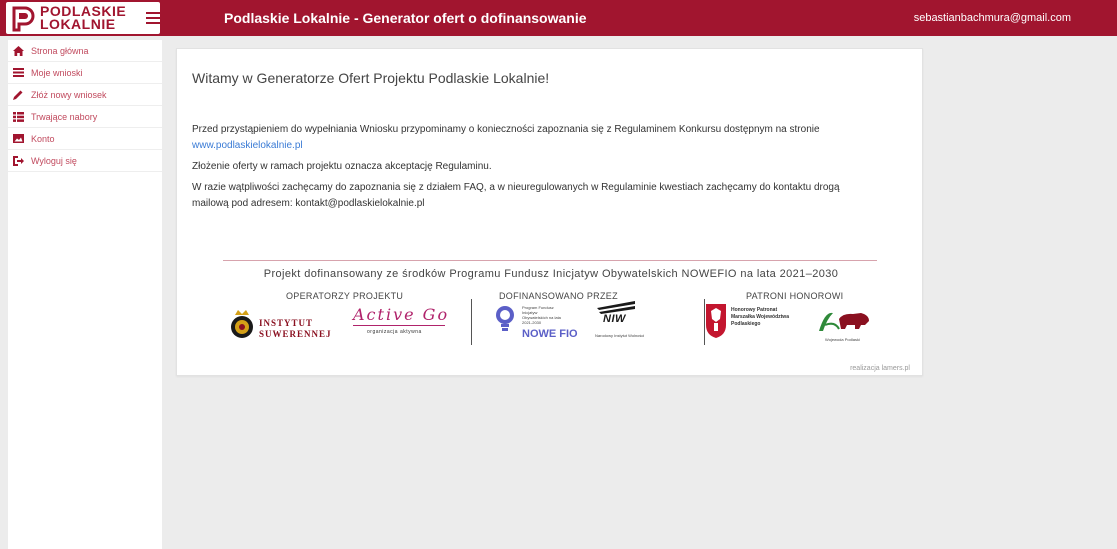 Image resolution: width=1117 pixels, height=549 pixels. What do you see at coordinates (286, 323) in the screenshot?
I see `instytut-line1: INSTYTUT` at bounding box center [286, 323].